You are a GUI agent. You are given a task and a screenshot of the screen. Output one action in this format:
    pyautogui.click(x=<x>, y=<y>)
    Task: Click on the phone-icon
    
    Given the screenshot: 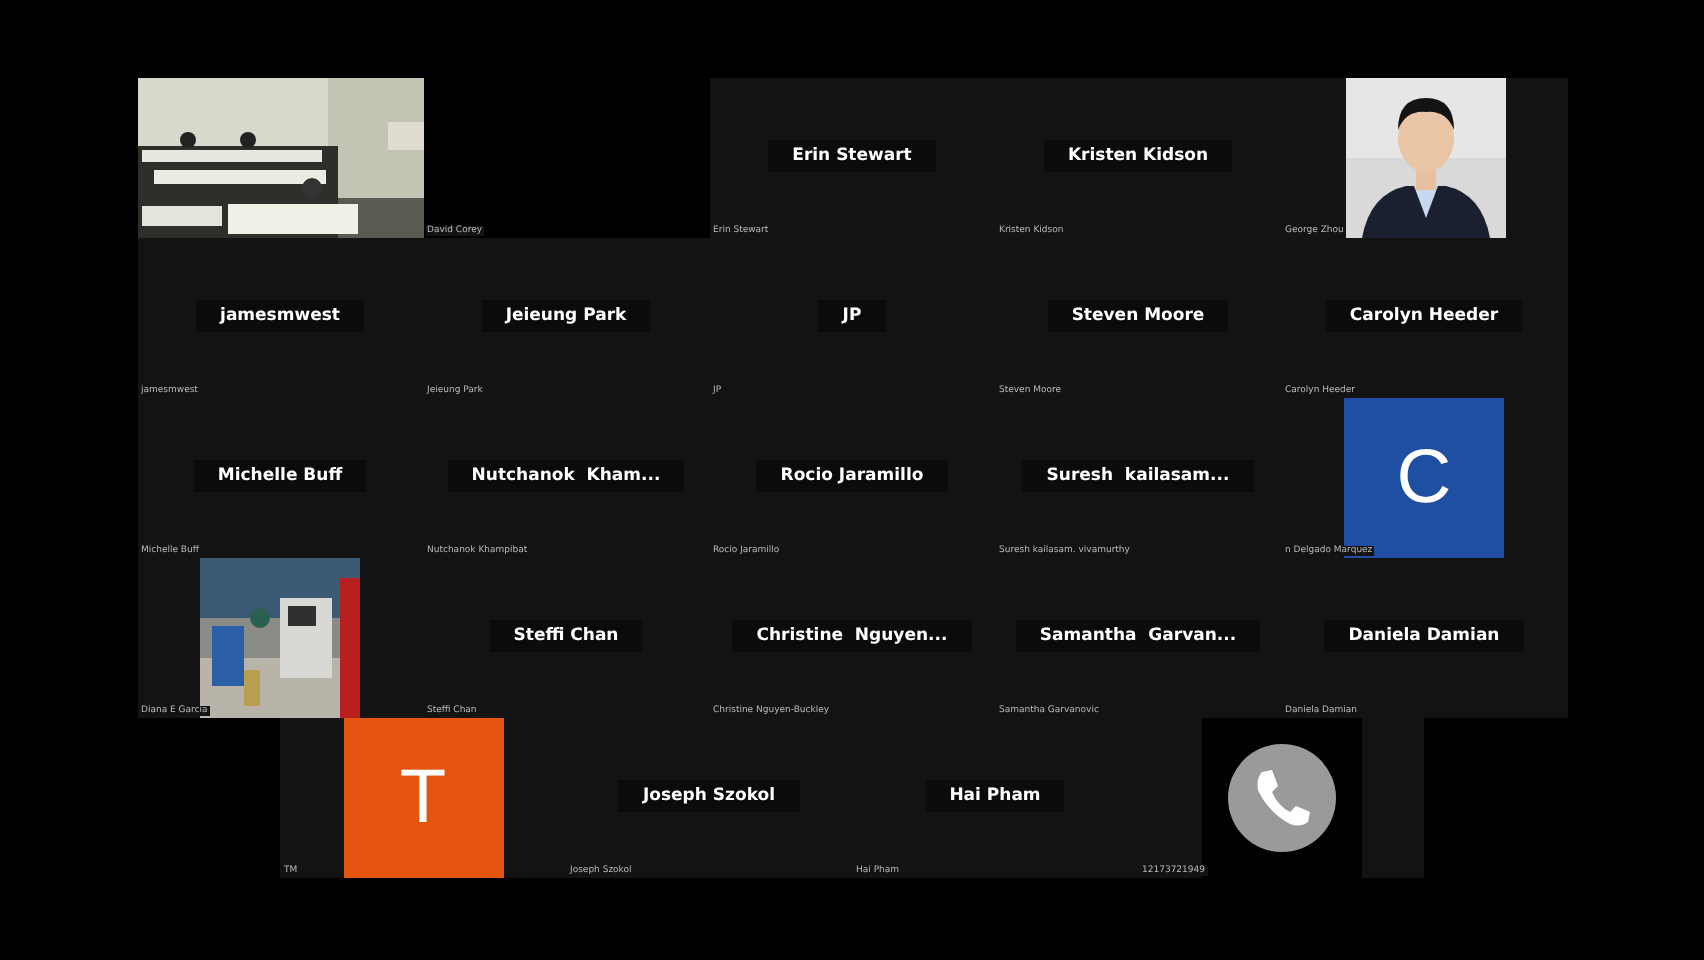 What is the action you would take?
    pyautogui.click(x=1281, y=798)
    